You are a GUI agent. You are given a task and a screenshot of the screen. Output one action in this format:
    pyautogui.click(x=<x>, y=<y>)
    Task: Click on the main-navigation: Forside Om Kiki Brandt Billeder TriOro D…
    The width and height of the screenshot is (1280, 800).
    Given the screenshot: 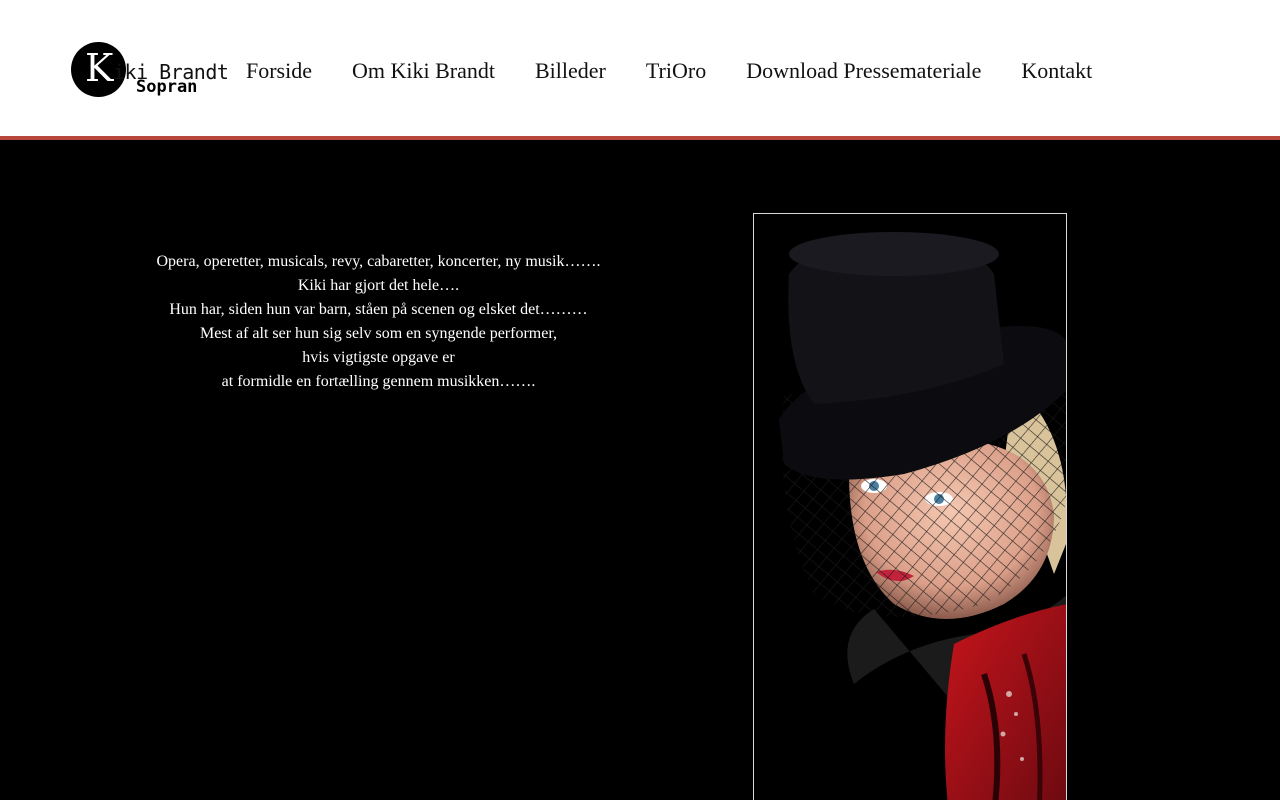 What is the action you would take?
    pyautogui.click(x=689, y=72)
    